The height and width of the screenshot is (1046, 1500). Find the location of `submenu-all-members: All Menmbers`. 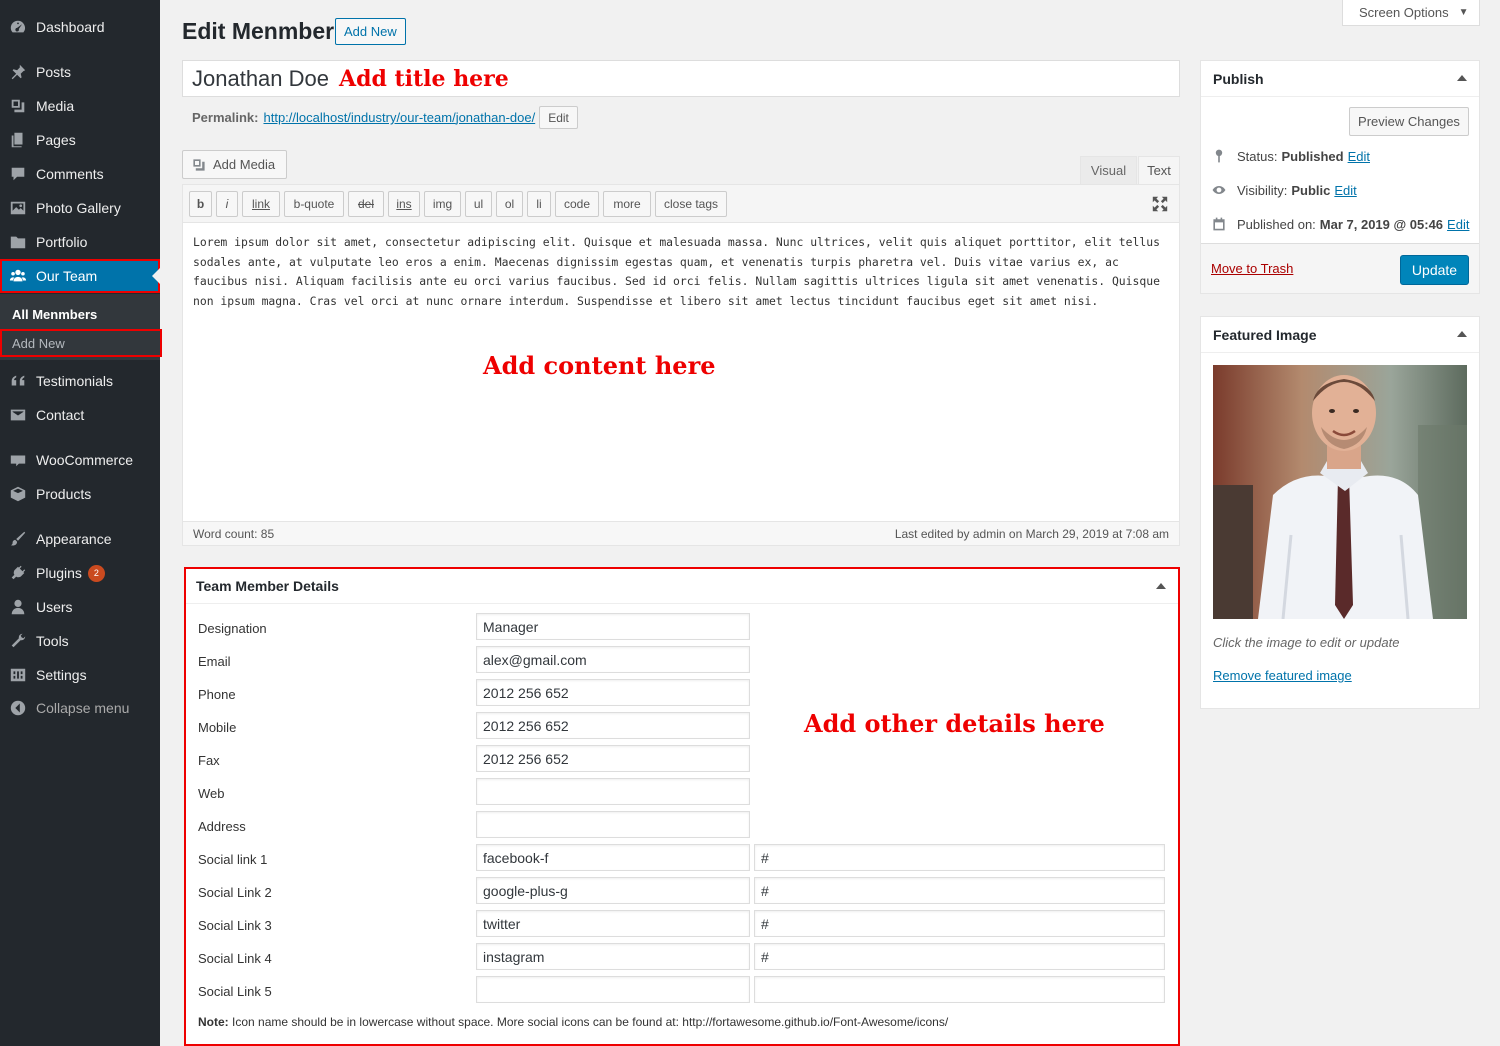

submenu-all-members: All Menmbers is located at coordinates (80, 314).